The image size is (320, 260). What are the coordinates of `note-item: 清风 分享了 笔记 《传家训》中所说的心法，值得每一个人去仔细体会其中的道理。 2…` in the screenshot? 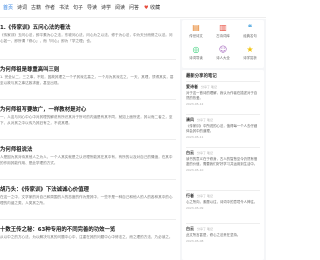 It's located at (223, 128).